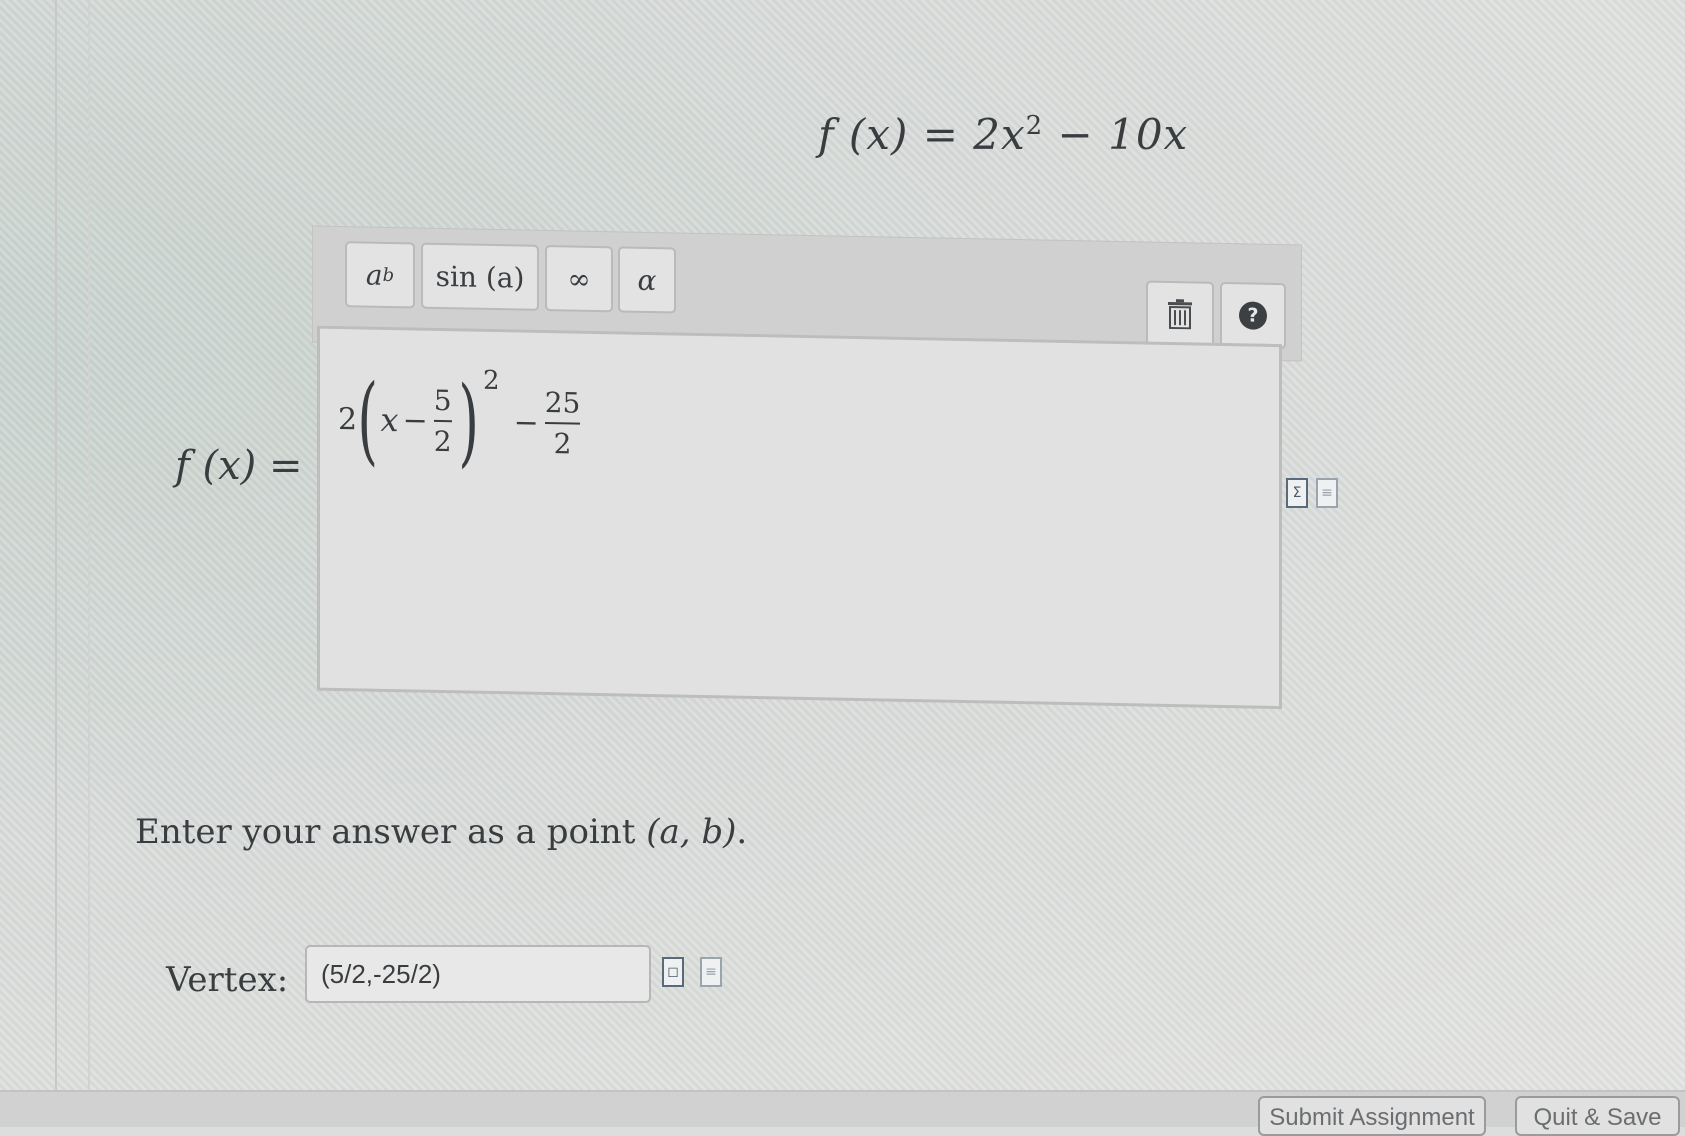 The height and width of the screenshot is (1136, 1685). I want to click on right-paren: ), so click(468, 421).